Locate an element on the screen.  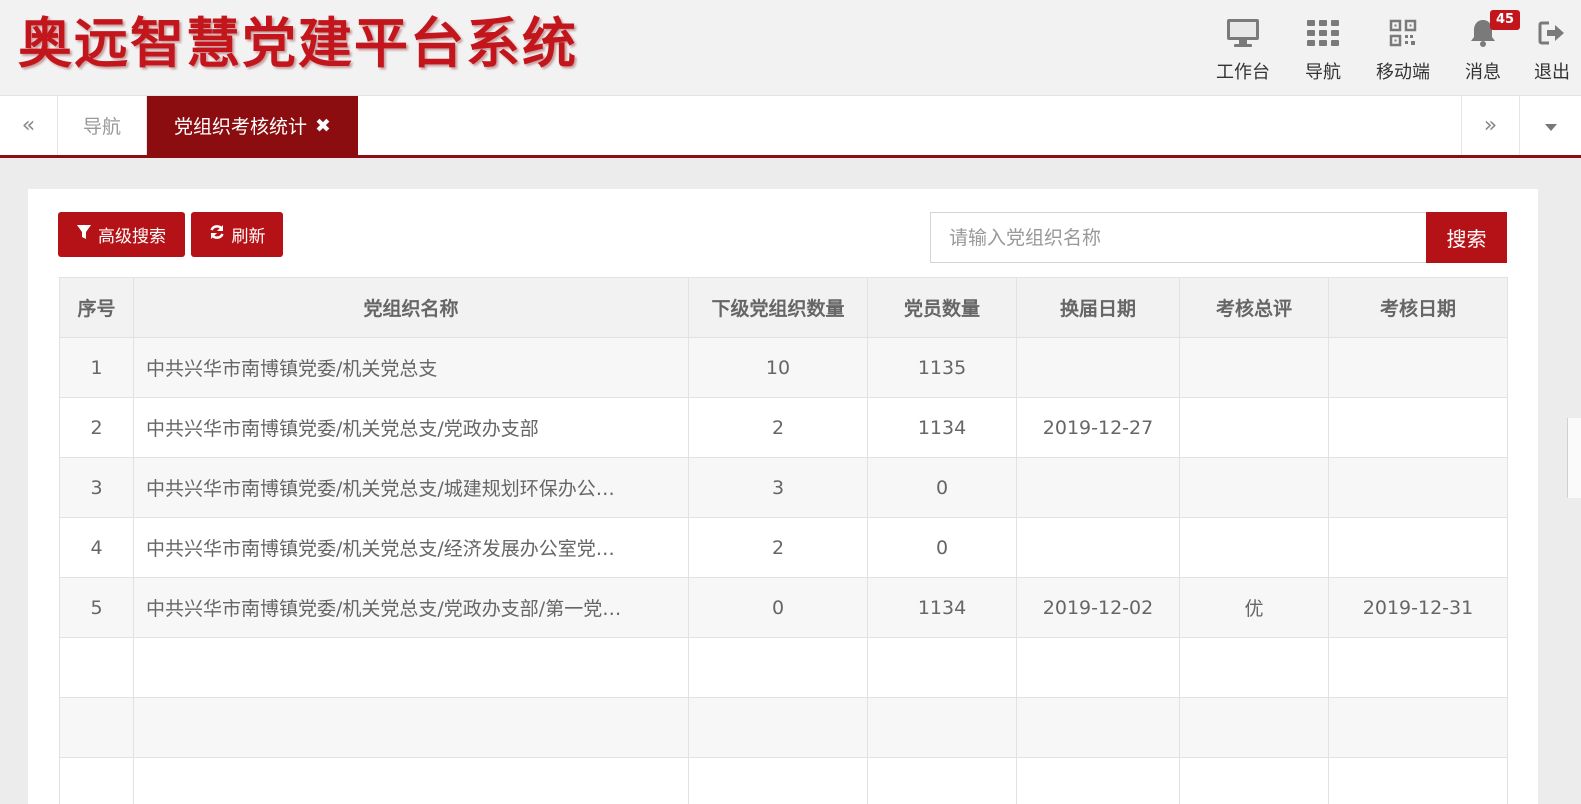
top-nav: 工作台 导航 移动端 45 消息 退出 is located at coordinates (1392, 47).